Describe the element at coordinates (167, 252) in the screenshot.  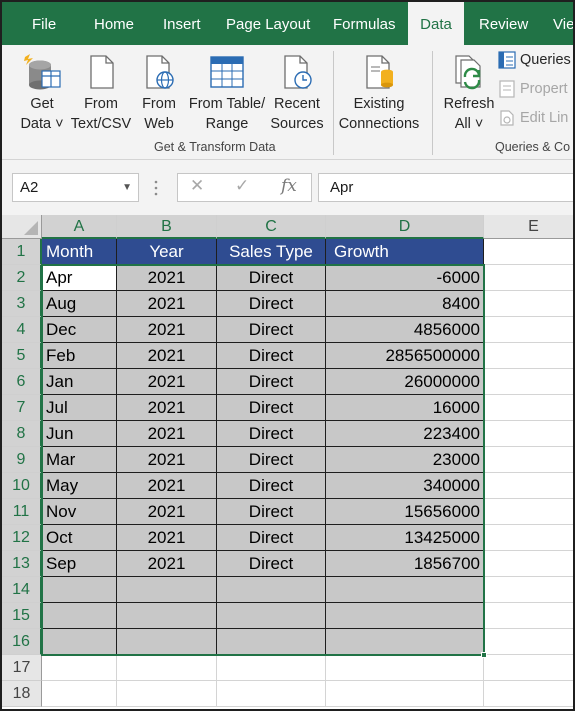
I see `table-header-cell: Year` at that location.